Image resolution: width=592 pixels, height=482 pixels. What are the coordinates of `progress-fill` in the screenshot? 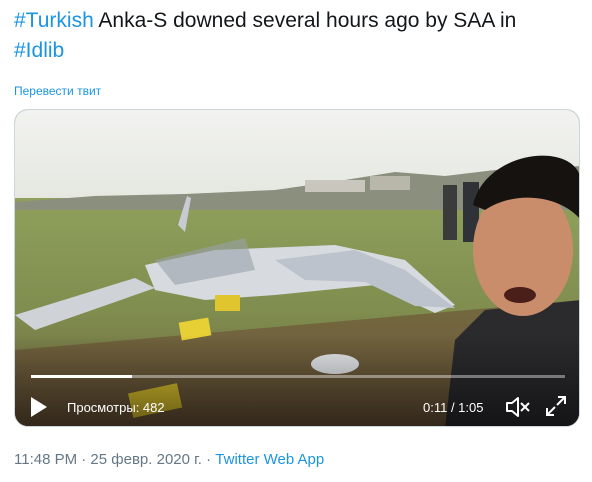 It's located at (82, 376).